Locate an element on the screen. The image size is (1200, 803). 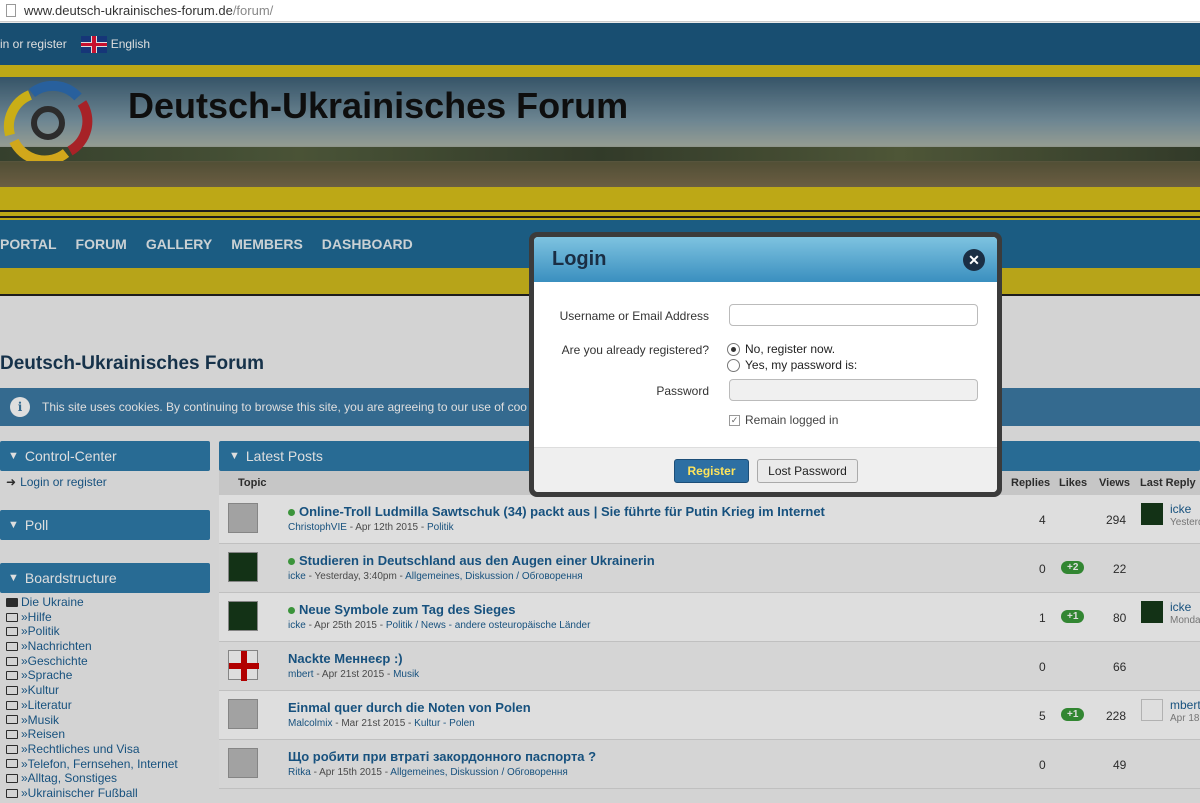
radio-checked-icon is located at coordinates (733, 349).